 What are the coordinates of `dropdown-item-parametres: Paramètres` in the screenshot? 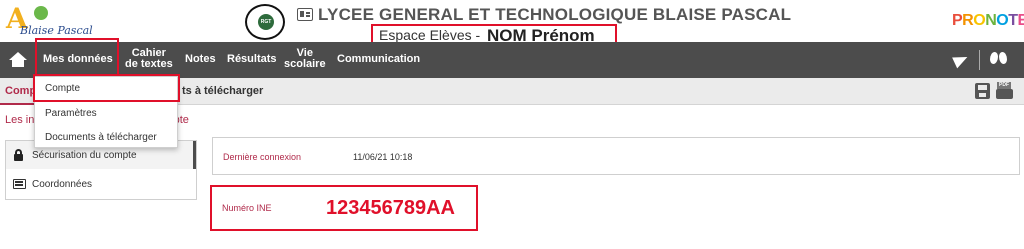 It's located at (106, 113).